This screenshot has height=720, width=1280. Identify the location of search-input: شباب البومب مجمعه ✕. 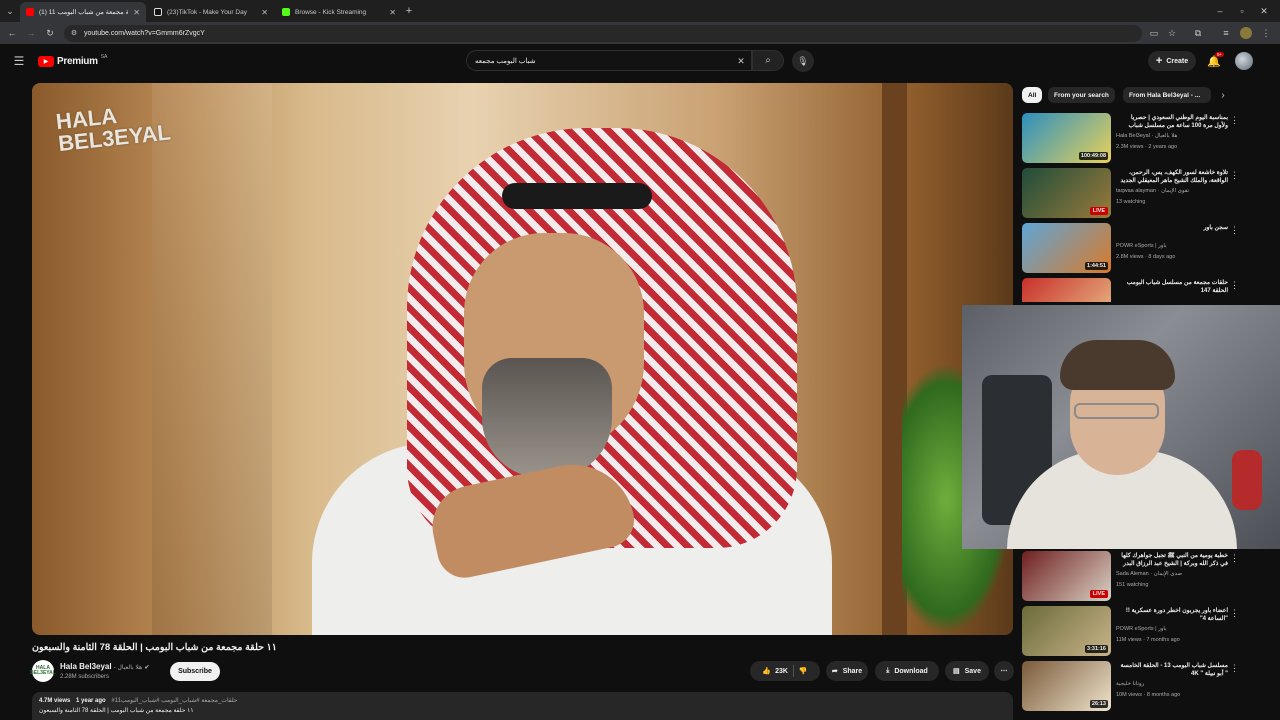
(609, 60).